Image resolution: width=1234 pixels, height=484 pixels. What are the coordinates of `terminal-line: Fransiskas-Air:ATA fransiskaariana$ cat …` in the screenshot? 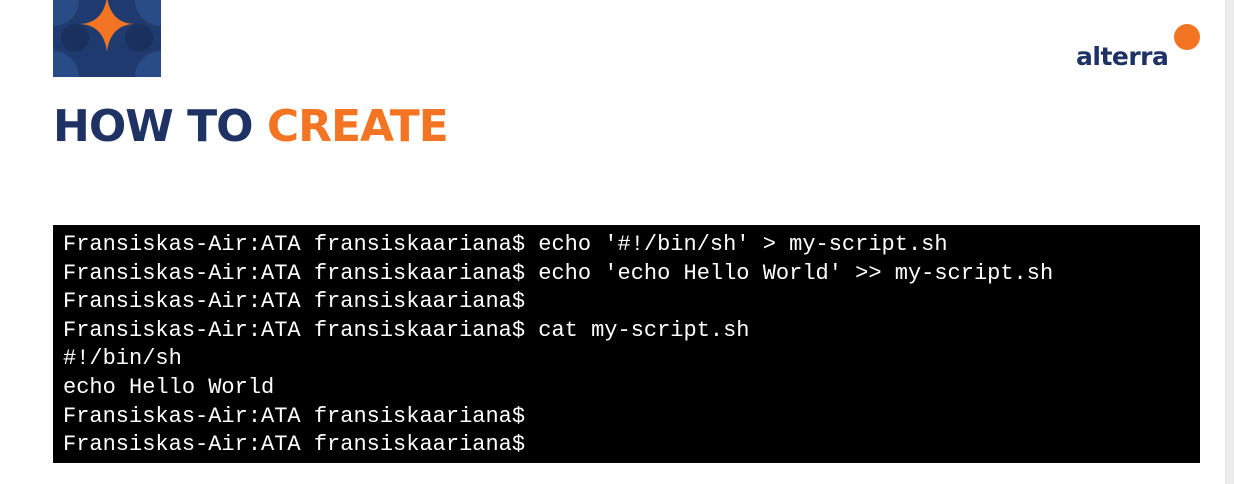 It's located at (406, 330).